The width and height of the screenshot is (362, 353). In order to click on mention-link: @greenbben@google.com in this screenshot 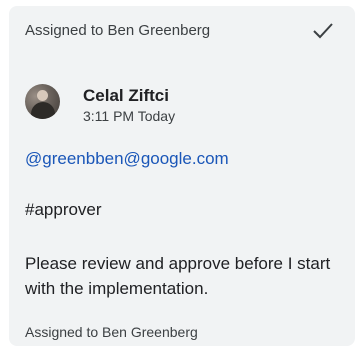, I will do `click(127, 159)`.